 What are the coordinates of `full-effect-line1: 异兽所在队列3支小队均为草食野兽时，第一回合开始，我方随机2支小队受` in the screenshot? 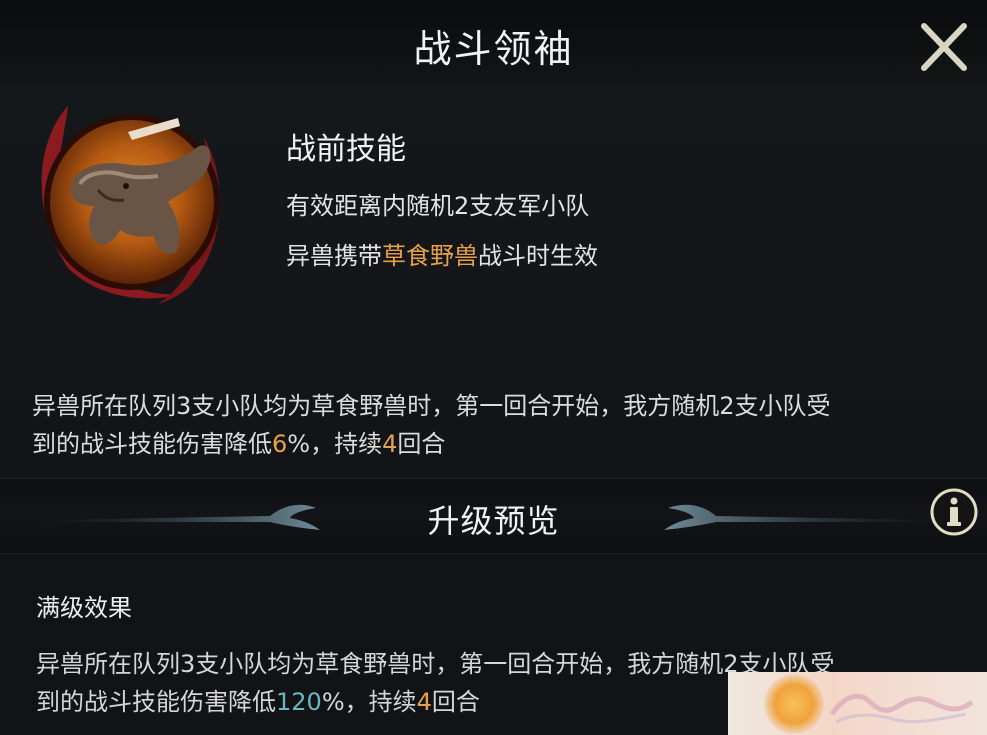 It's located at (435, 664).